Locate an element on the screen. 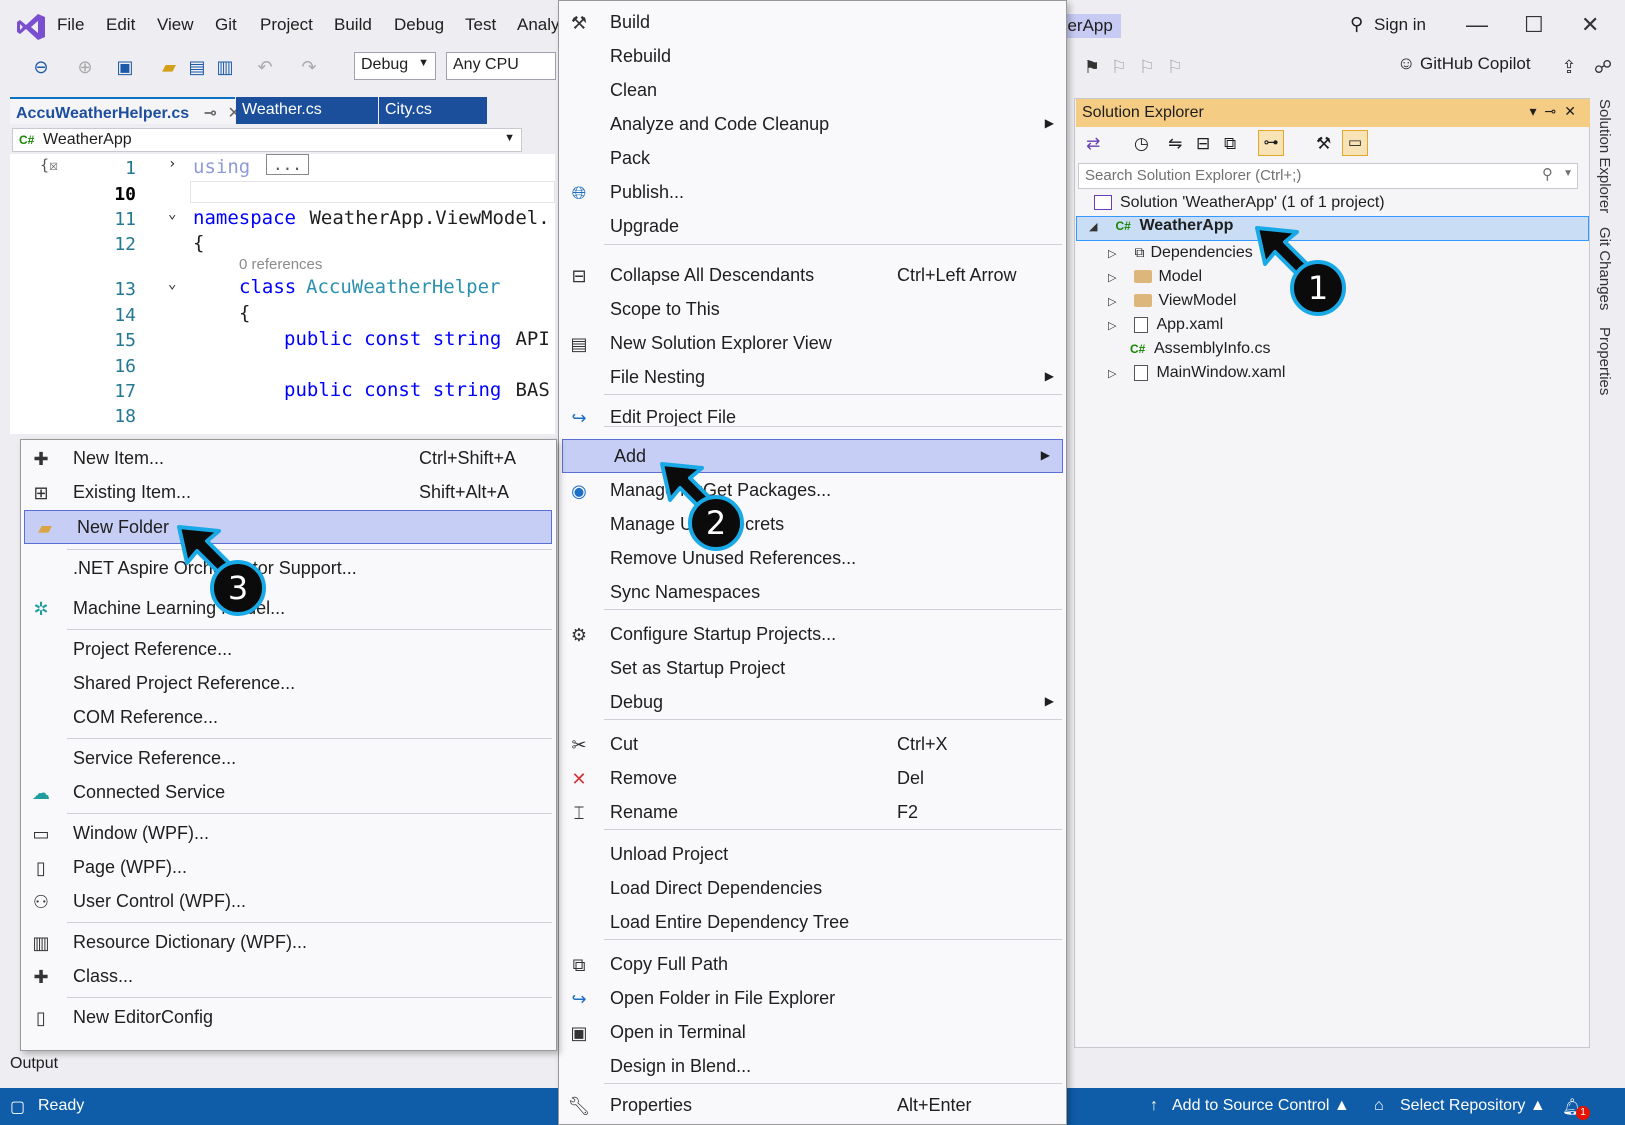 Image resolution: width=1625 pixels, height=1125 pixels. add-menu-item-existing-item: ⊞ Existing Item... Shift+Alt+A is located at coordinates (288, 493).